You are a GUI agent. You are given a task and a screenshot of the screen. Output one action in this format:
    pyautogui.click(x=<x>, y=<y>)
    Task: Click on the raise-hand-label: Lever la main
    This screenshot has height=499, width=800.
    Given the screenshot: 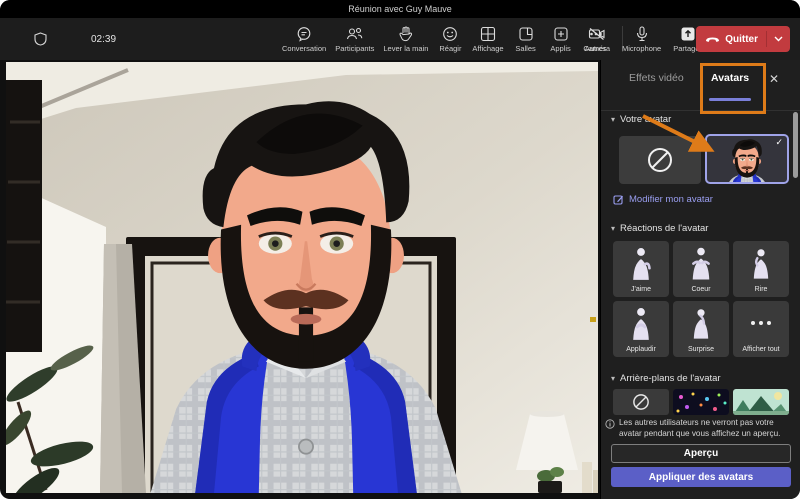 What is the action you would take?
    pyautogui.click(x=406, y=48)
    